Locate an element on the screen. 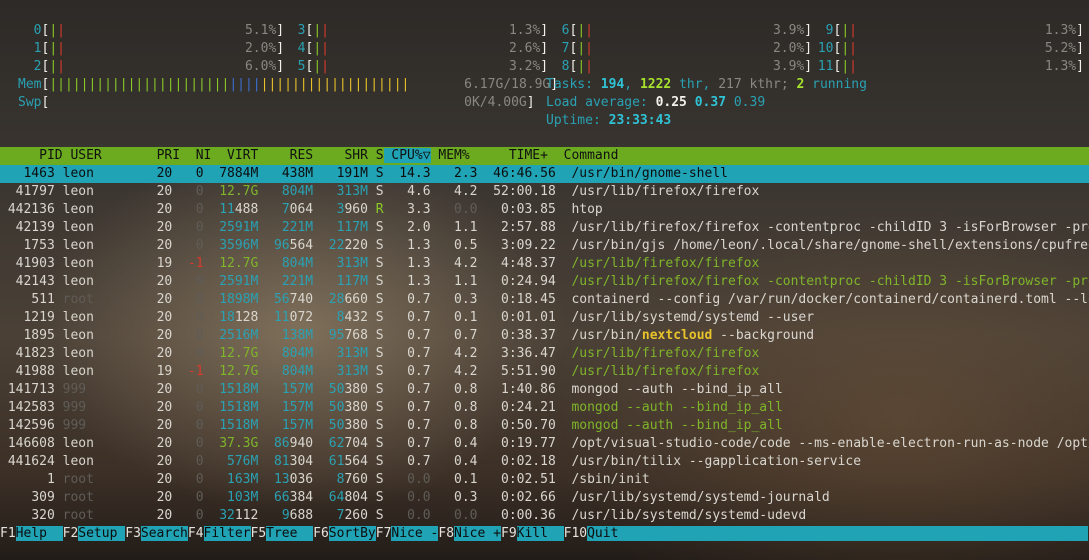 Image resolution: width=1089 pixels, height=560 pixels. pid-cell: 1463 is located at coordinates (39, 173).